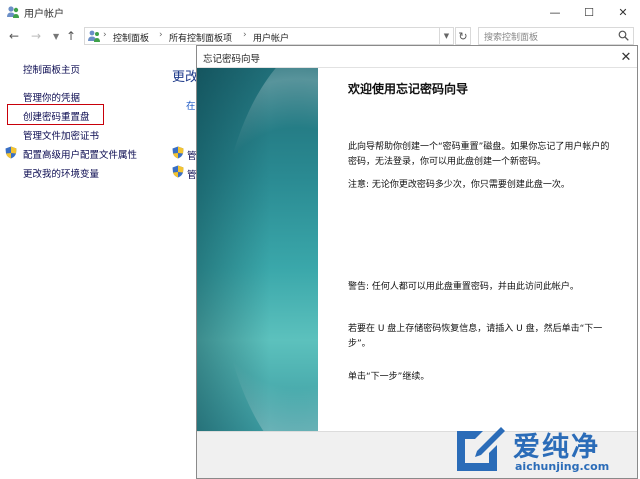 The height and width of the screenshot is (479, 640). Describe the element at coordinates (481, 449) in the screenshot. I see `aichunjing-logo-icon` at that location.